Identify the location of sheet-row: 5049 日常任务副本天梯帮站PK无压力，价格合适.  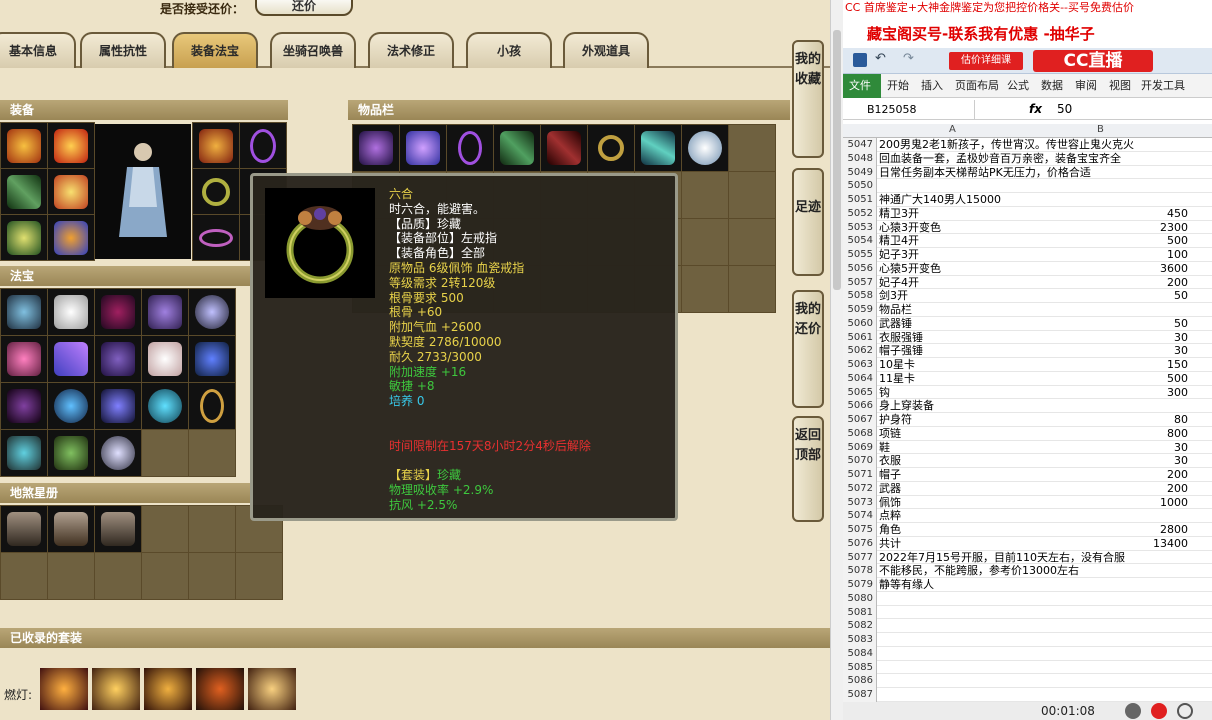
(1027, 172).